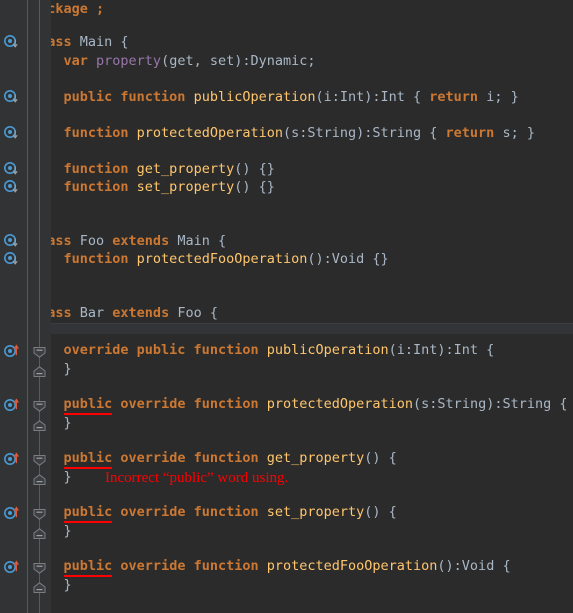  What do you see at coordinates (502, 97) in the screenshot?
I see `code-token: i; }` at bounding box center [502, 97].